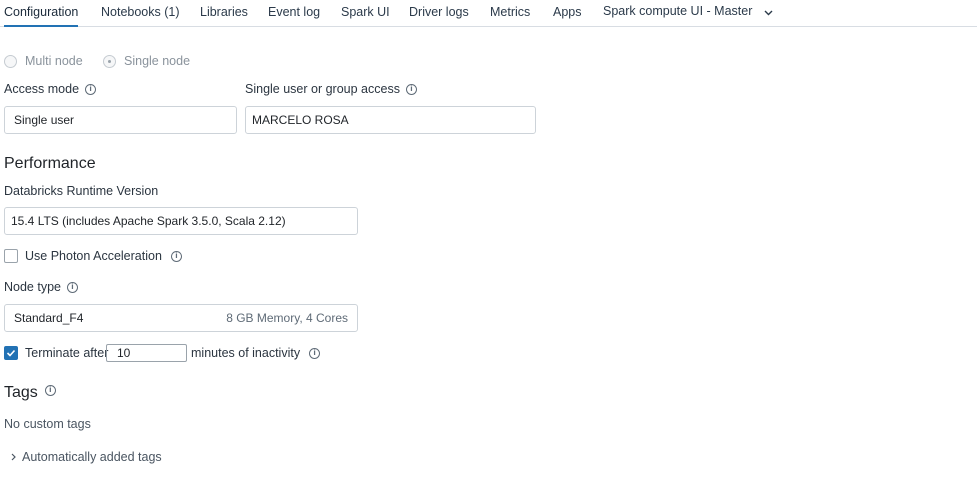 Image resolution: width=977 pixels, height=482 pixels. I want to click on automatically-added-tags-label: Automatically added tags, so click(92, 457).